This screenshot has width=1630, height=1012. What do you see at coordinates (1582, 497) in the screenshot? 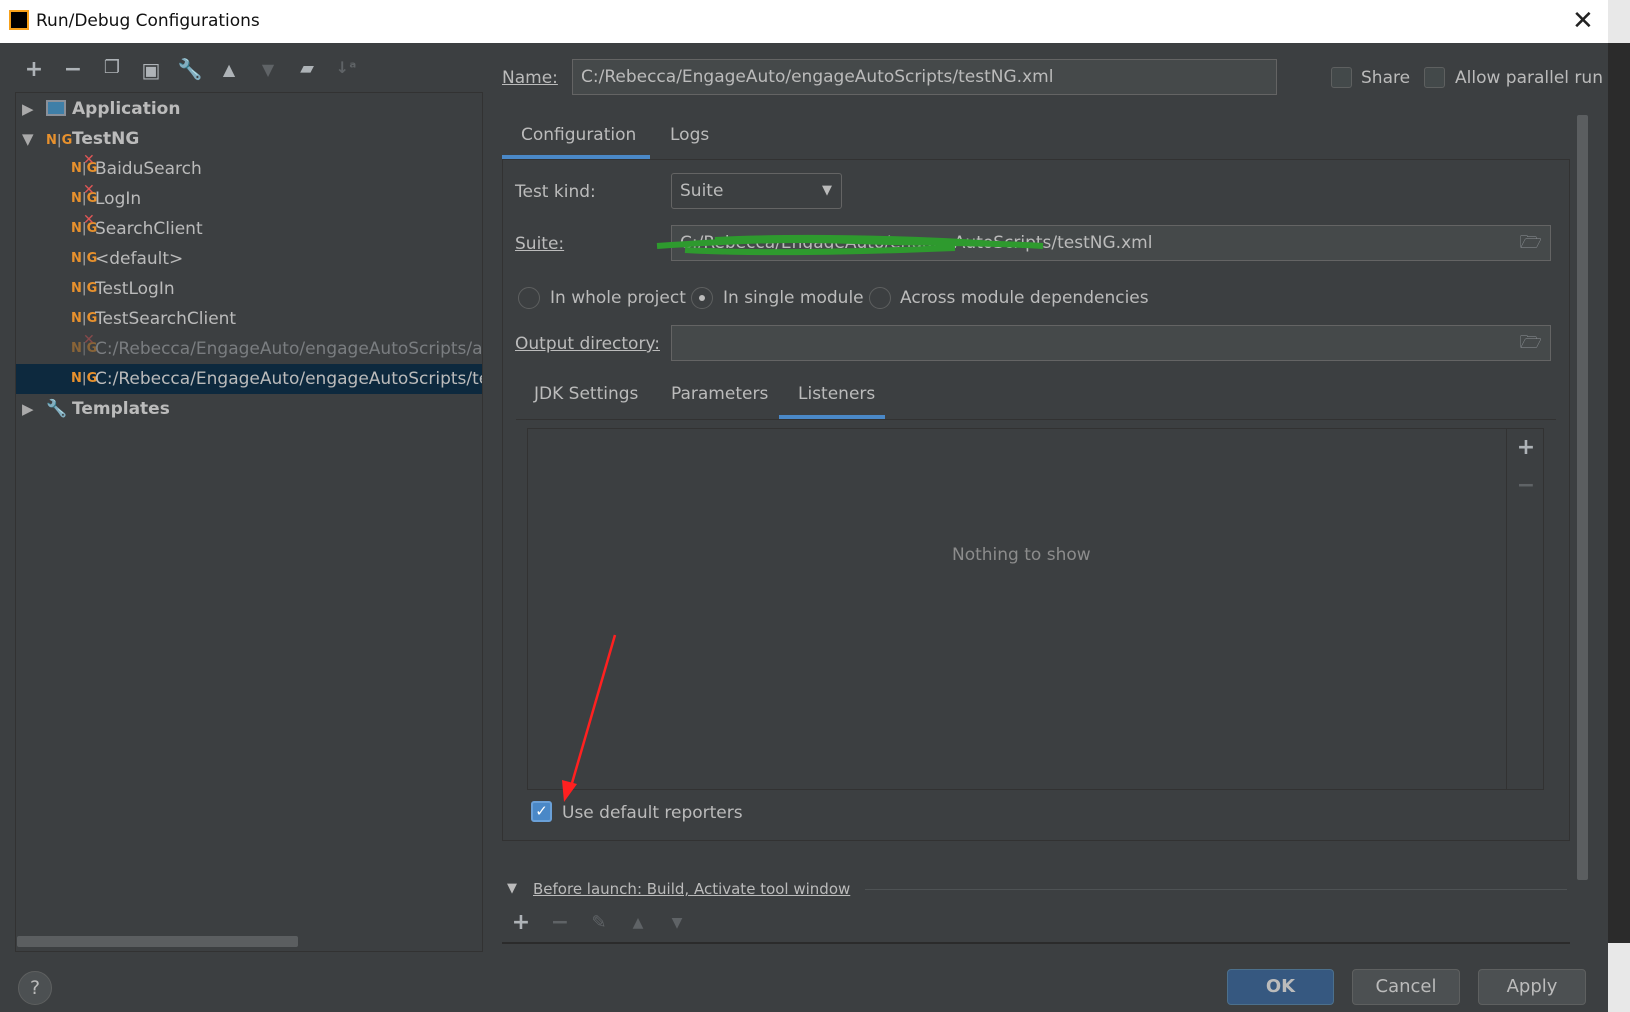
I see `config-scrollbar` at bounding box center [1582, 497].